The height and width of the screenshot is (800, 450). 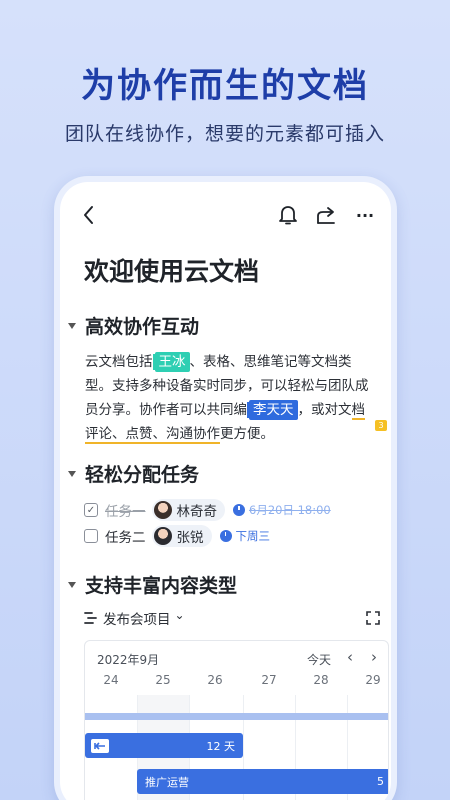 What do you see at coordinates (236, 684) in the screenshot?
I see `gantt-days: 24 25 26 27 28 29` at bounding box center [236, 684].